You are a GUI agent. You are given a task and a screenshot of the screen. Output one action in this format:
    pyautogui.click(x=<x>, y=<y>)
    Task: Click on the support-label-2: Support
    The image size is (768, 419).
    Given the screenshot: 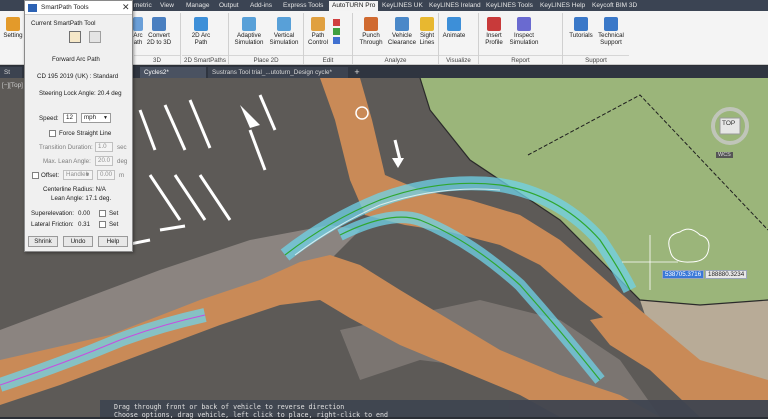 What is the action you would take?
    pyautogui.click(x=611, y=42)
    